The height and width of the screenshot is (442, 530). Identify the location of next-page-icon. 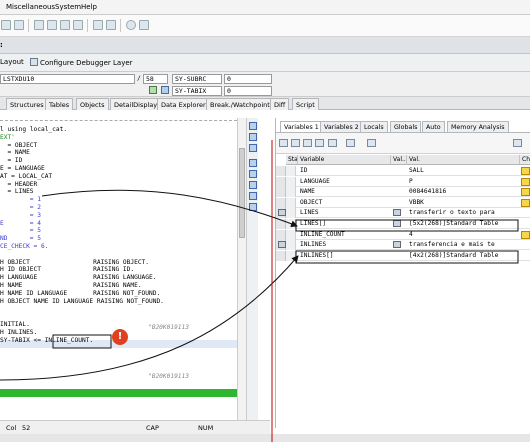
(65, 25).